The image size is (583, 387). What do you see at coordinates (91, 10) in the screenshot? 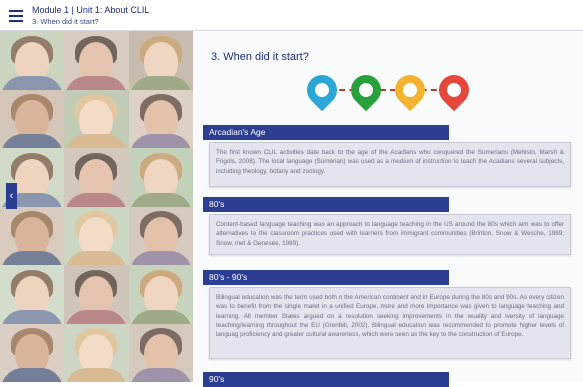
I see `breadcrumb-module: Module 1 | Unit 1: About CLIL` at bounding box center [91, 10].